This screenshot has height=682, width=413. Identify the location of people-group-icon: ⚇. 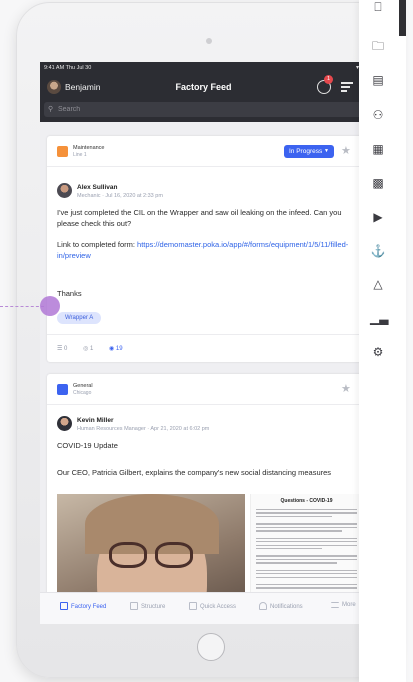
(378, 115).